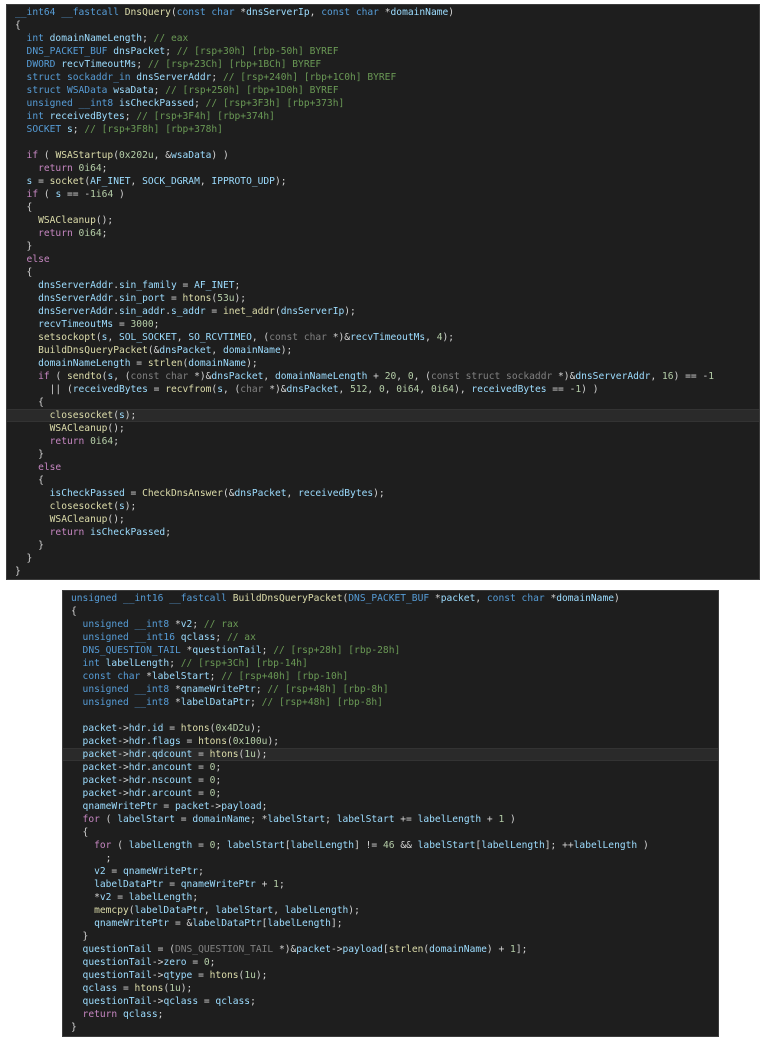 The height and width of the screenshot is (1045, 765). I want to click on code-token: socket, so click(67, 181).